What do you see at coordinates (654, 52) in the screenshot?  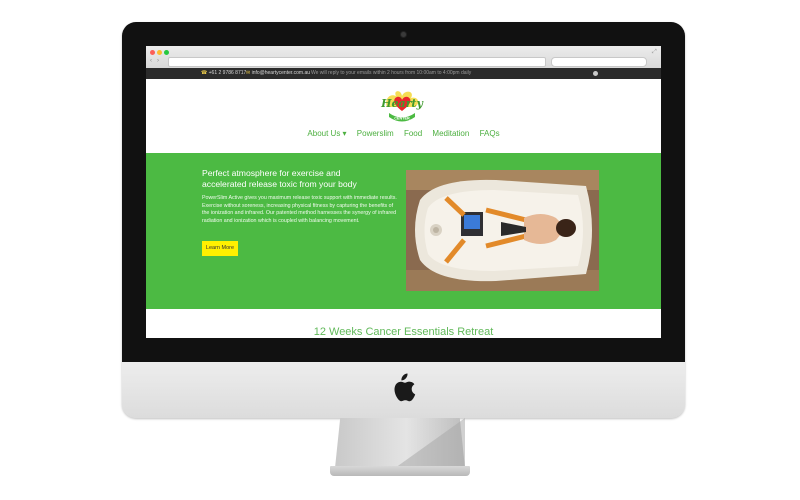 I see `fullscreen-icon: ⤢` at bounding box center [654, 52].